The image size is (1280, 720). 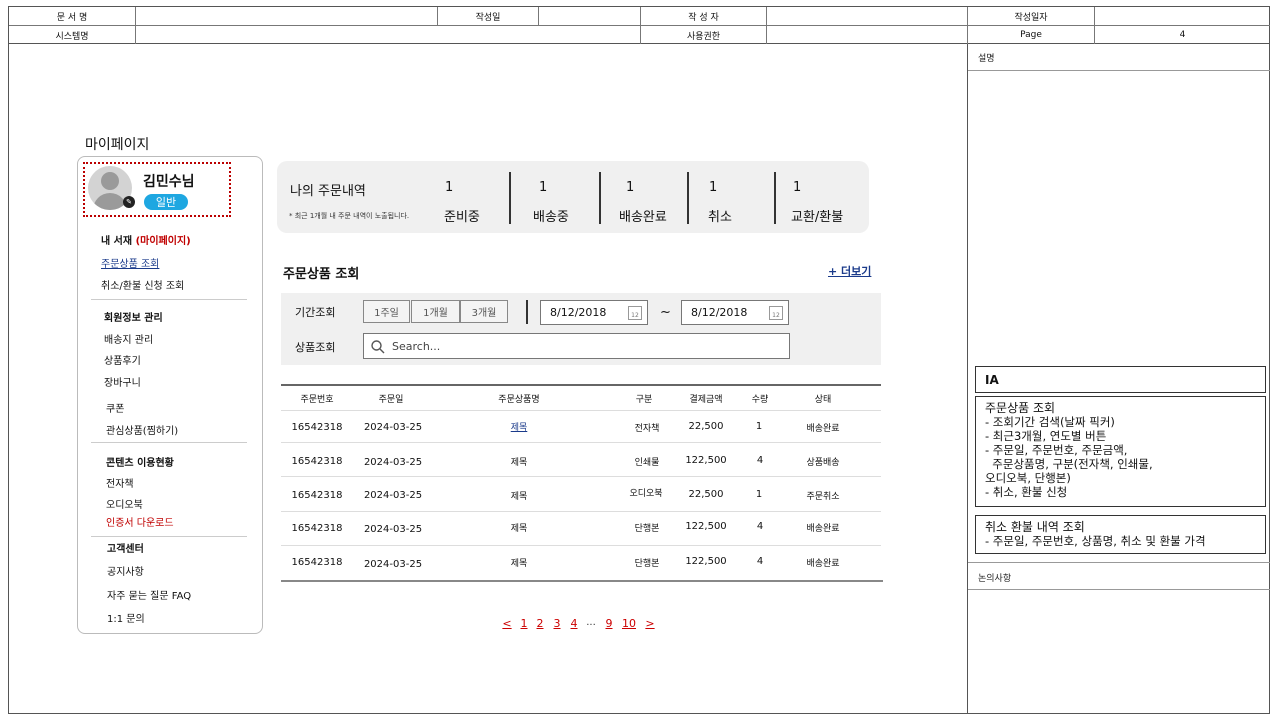 What do you see at coordinates (594, 312) in the screenshot?
I see `date-from-picker: 8/12/2018 12` at bounding box center [594, 312].